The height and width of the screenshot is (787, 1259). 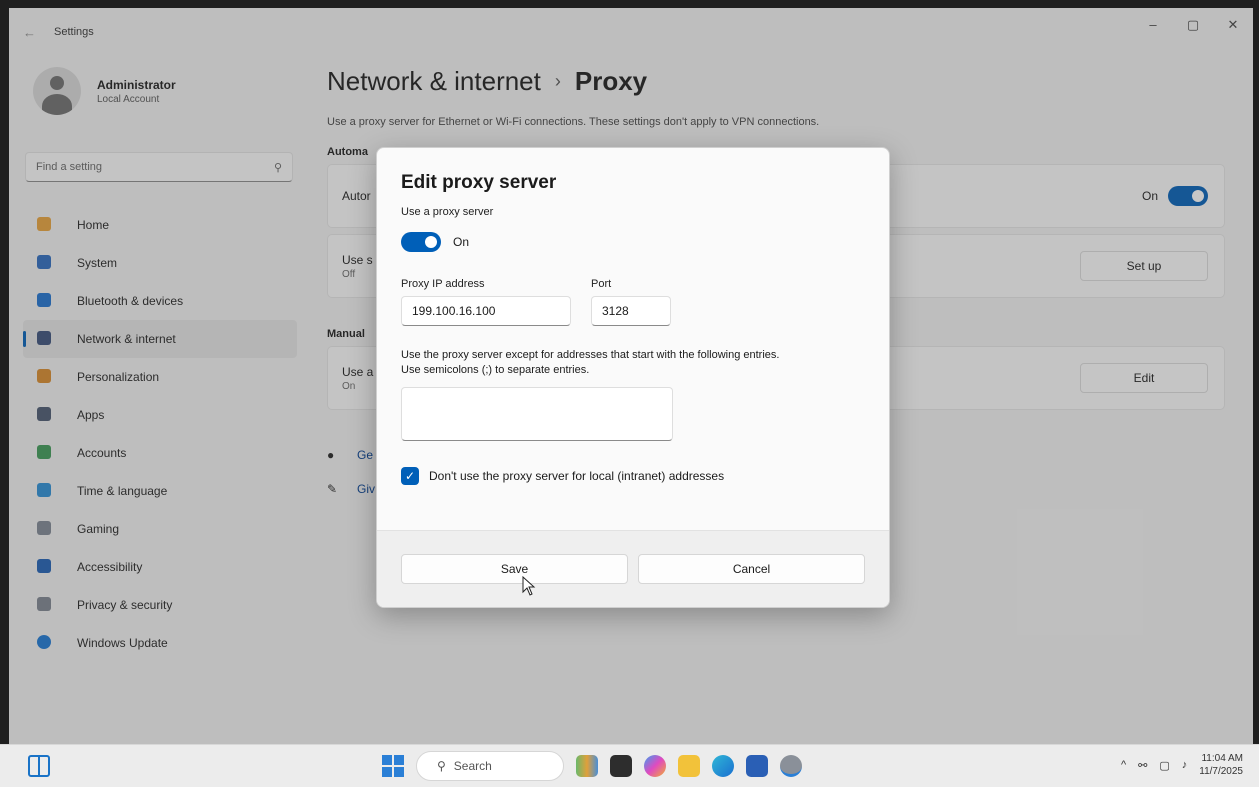 What do you see at coordinates (486, 311) in the screenshot?
I see `proxy-ip-input: 199.100.16.100` at bounding box center [486, 311].